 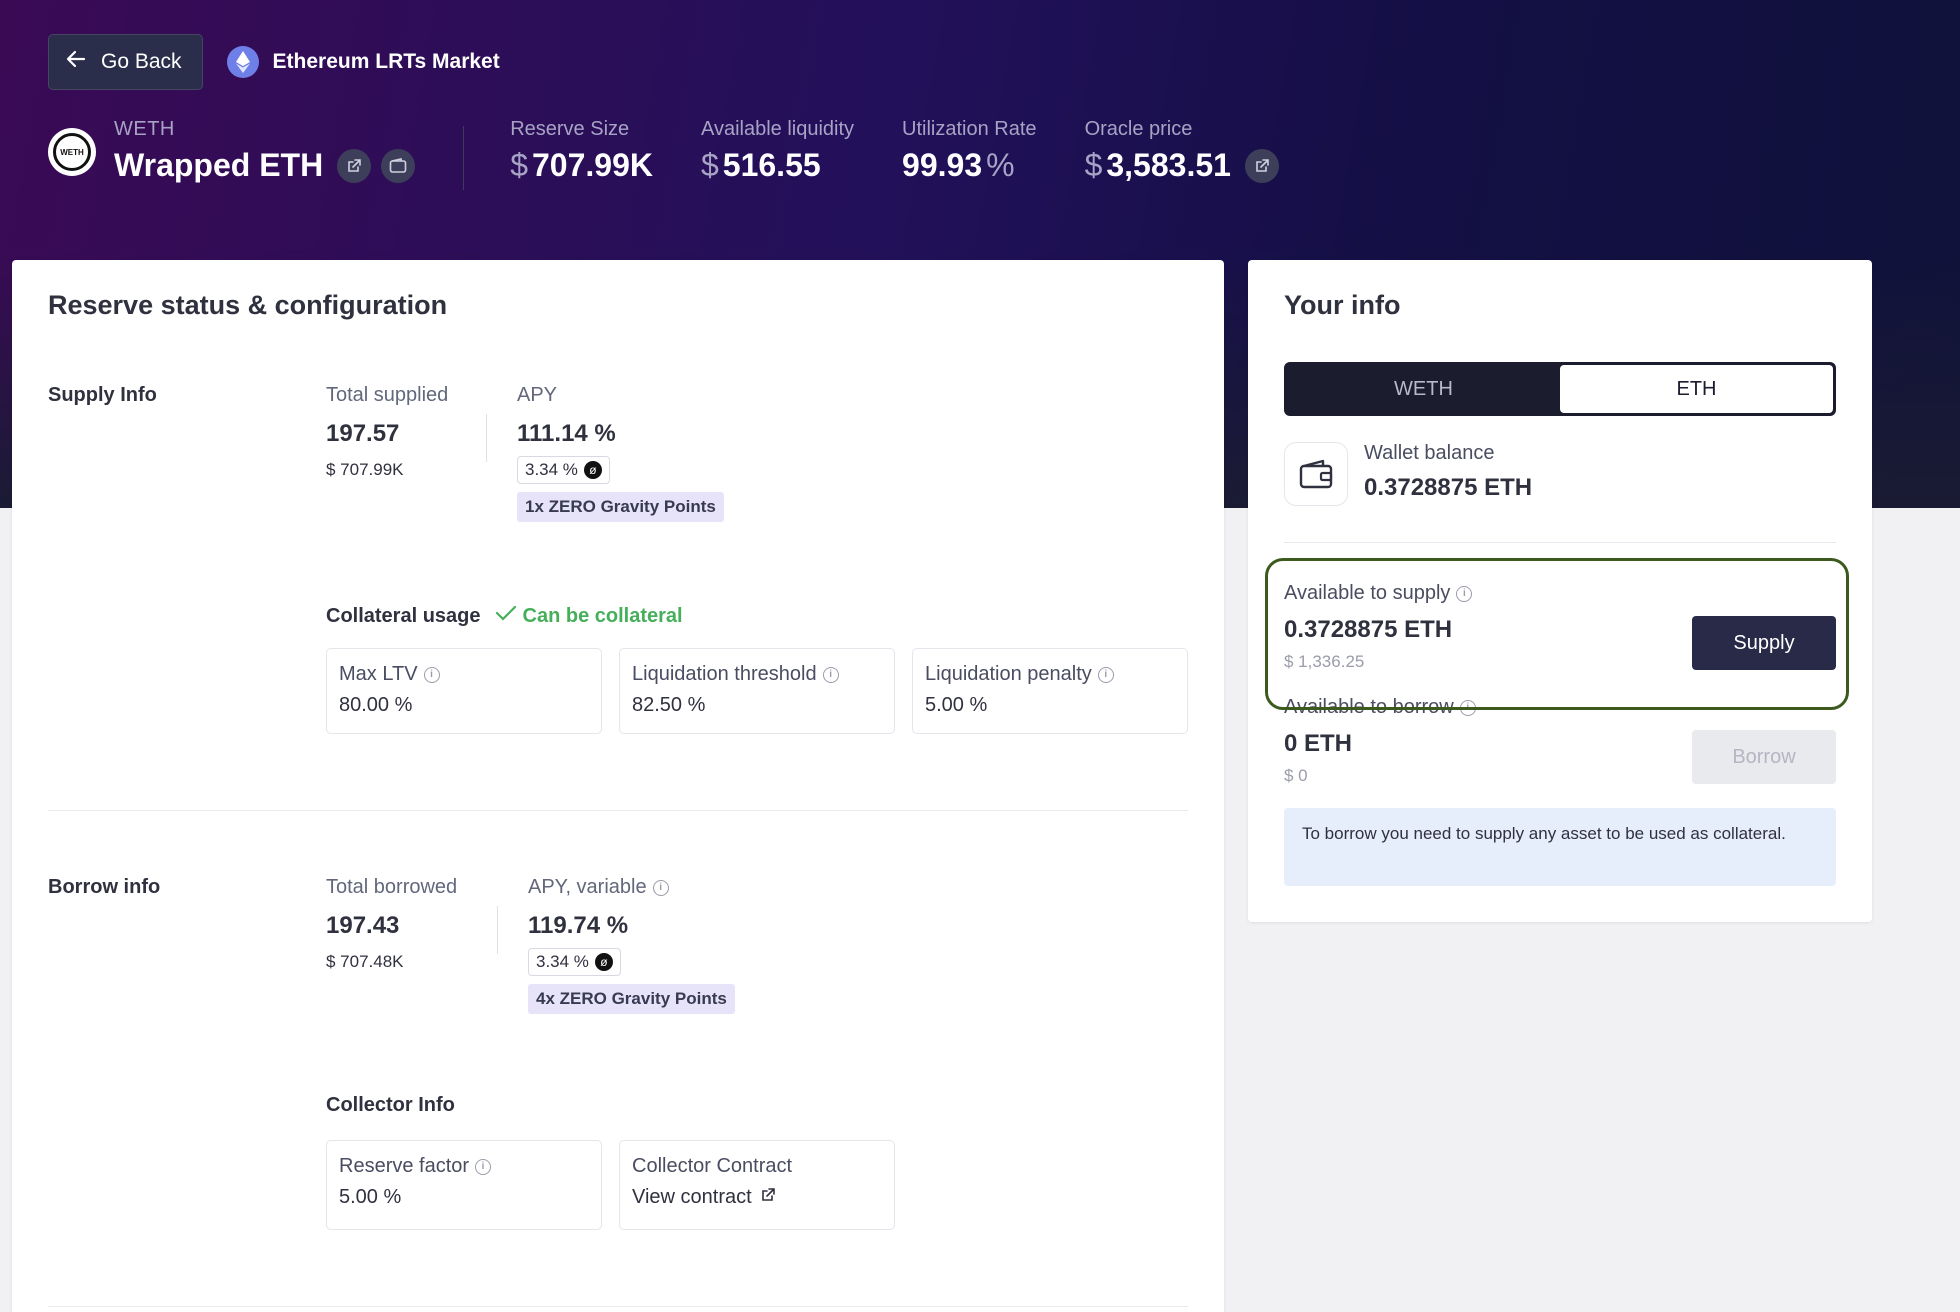 I want to click on reserve-factor-label: Reserve factor i, so click(x=464, y=1166).